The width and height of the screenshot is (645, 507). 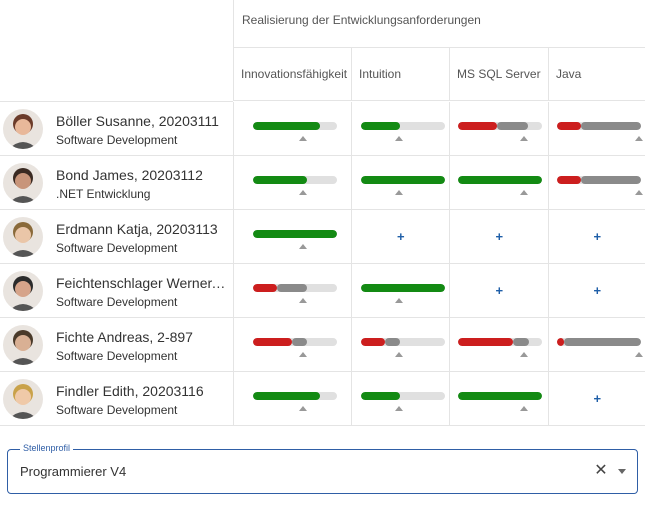 I want to click on person-name: Fichte Andreas, 2-897, so click(x=124, y=337).